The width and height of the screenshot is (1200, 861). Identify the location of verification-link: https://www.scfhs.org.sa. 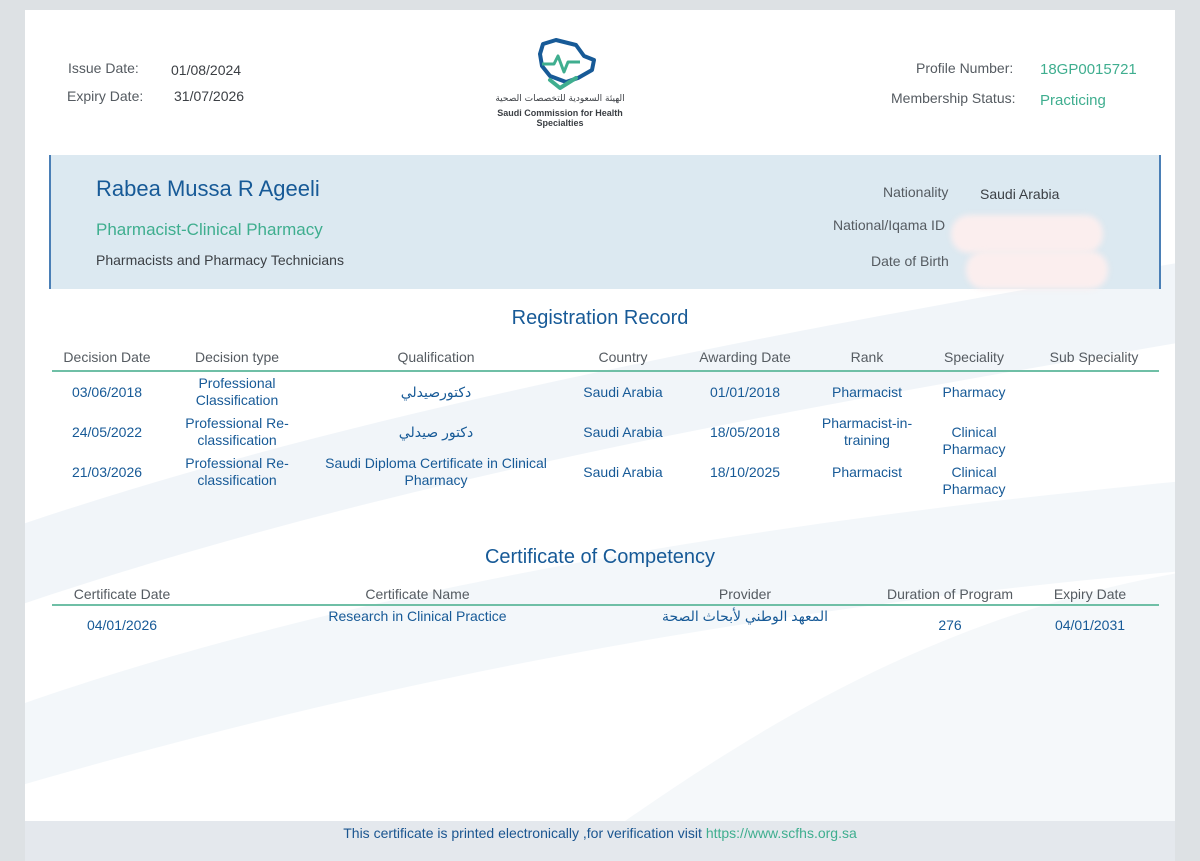
(781, 833).